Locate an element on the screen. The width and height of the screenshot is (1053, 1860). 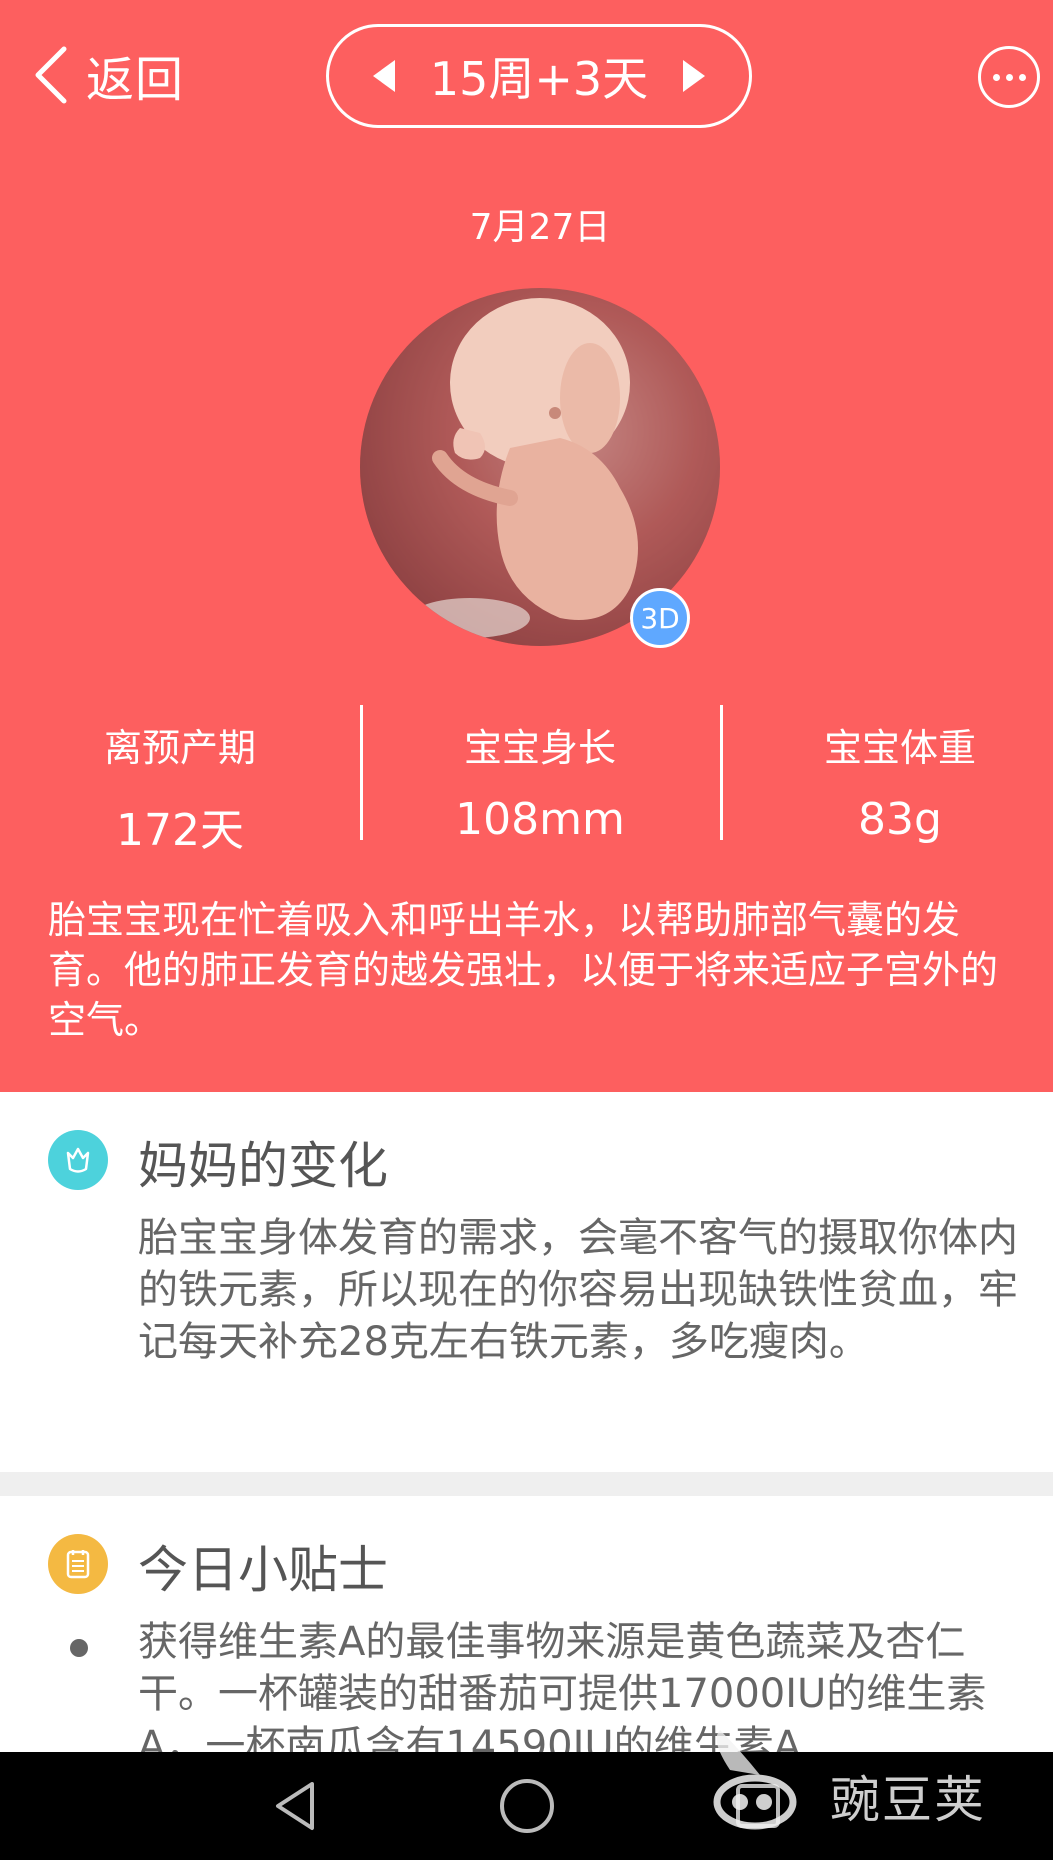
nav-home-icon is located at coordinates (527, 1806).